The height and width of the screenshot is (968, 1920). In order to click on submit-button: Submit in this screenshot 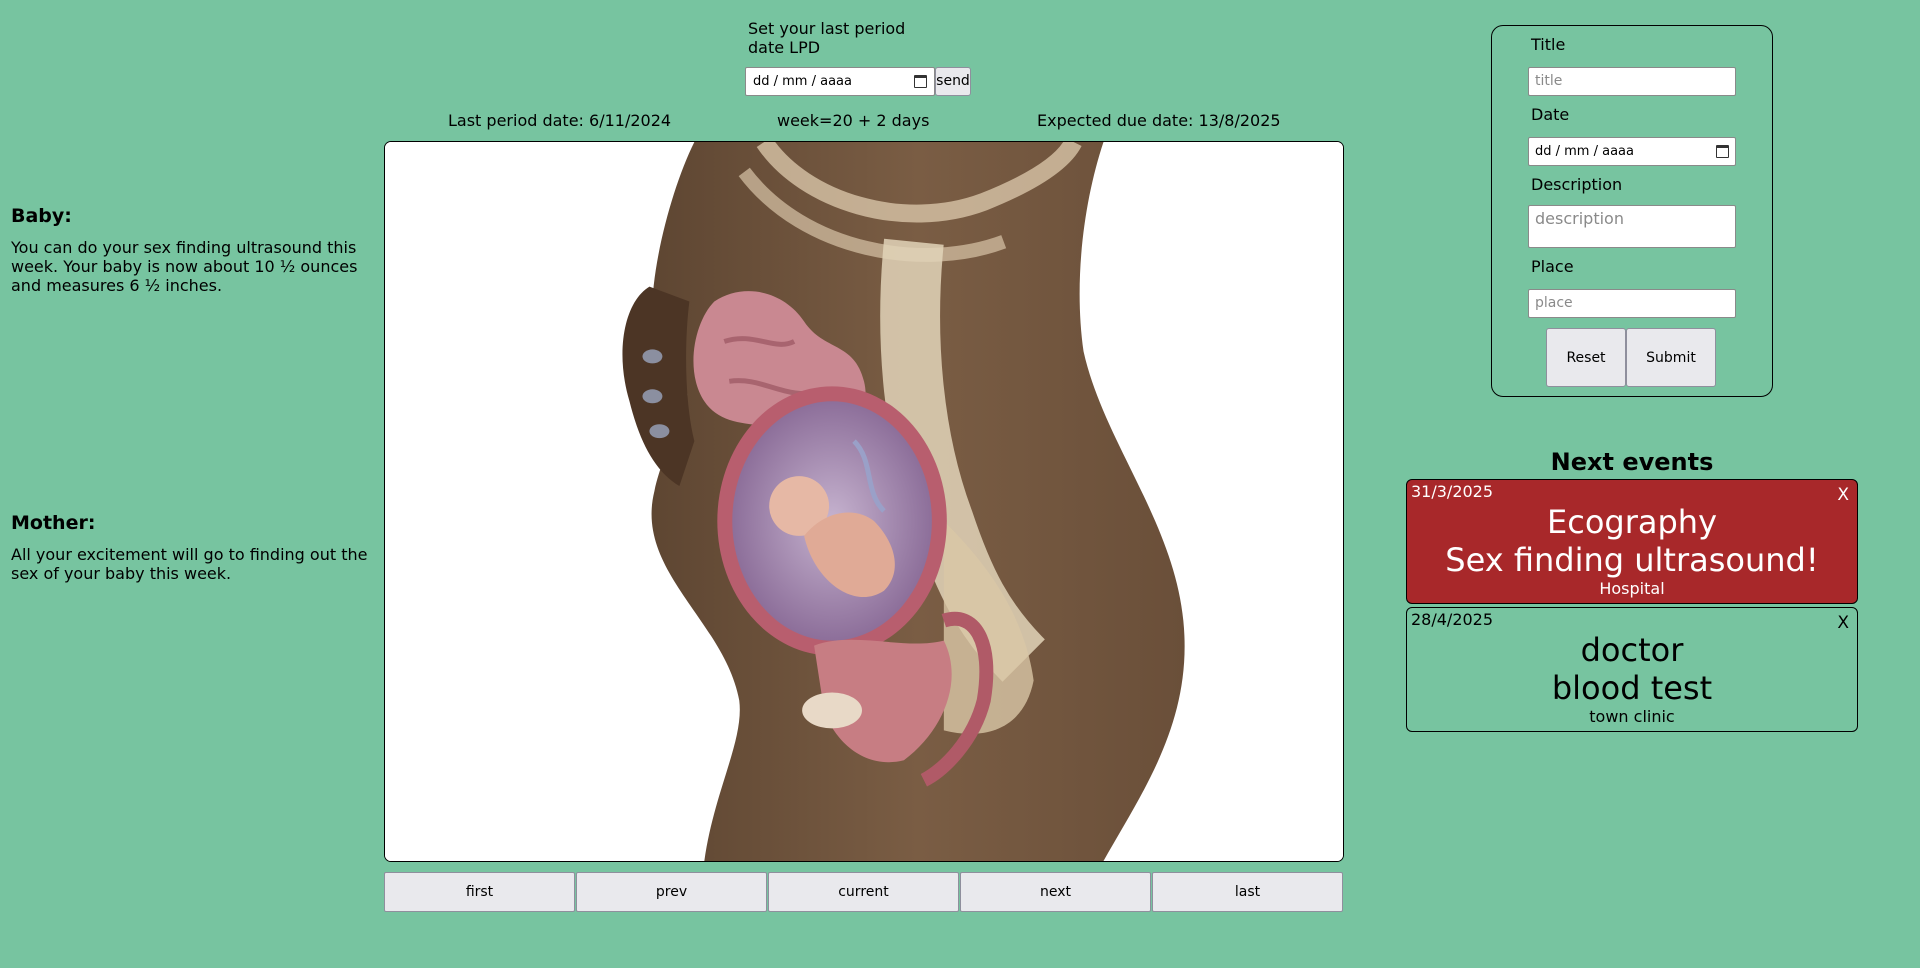, I will do `click(1671, 357)`.